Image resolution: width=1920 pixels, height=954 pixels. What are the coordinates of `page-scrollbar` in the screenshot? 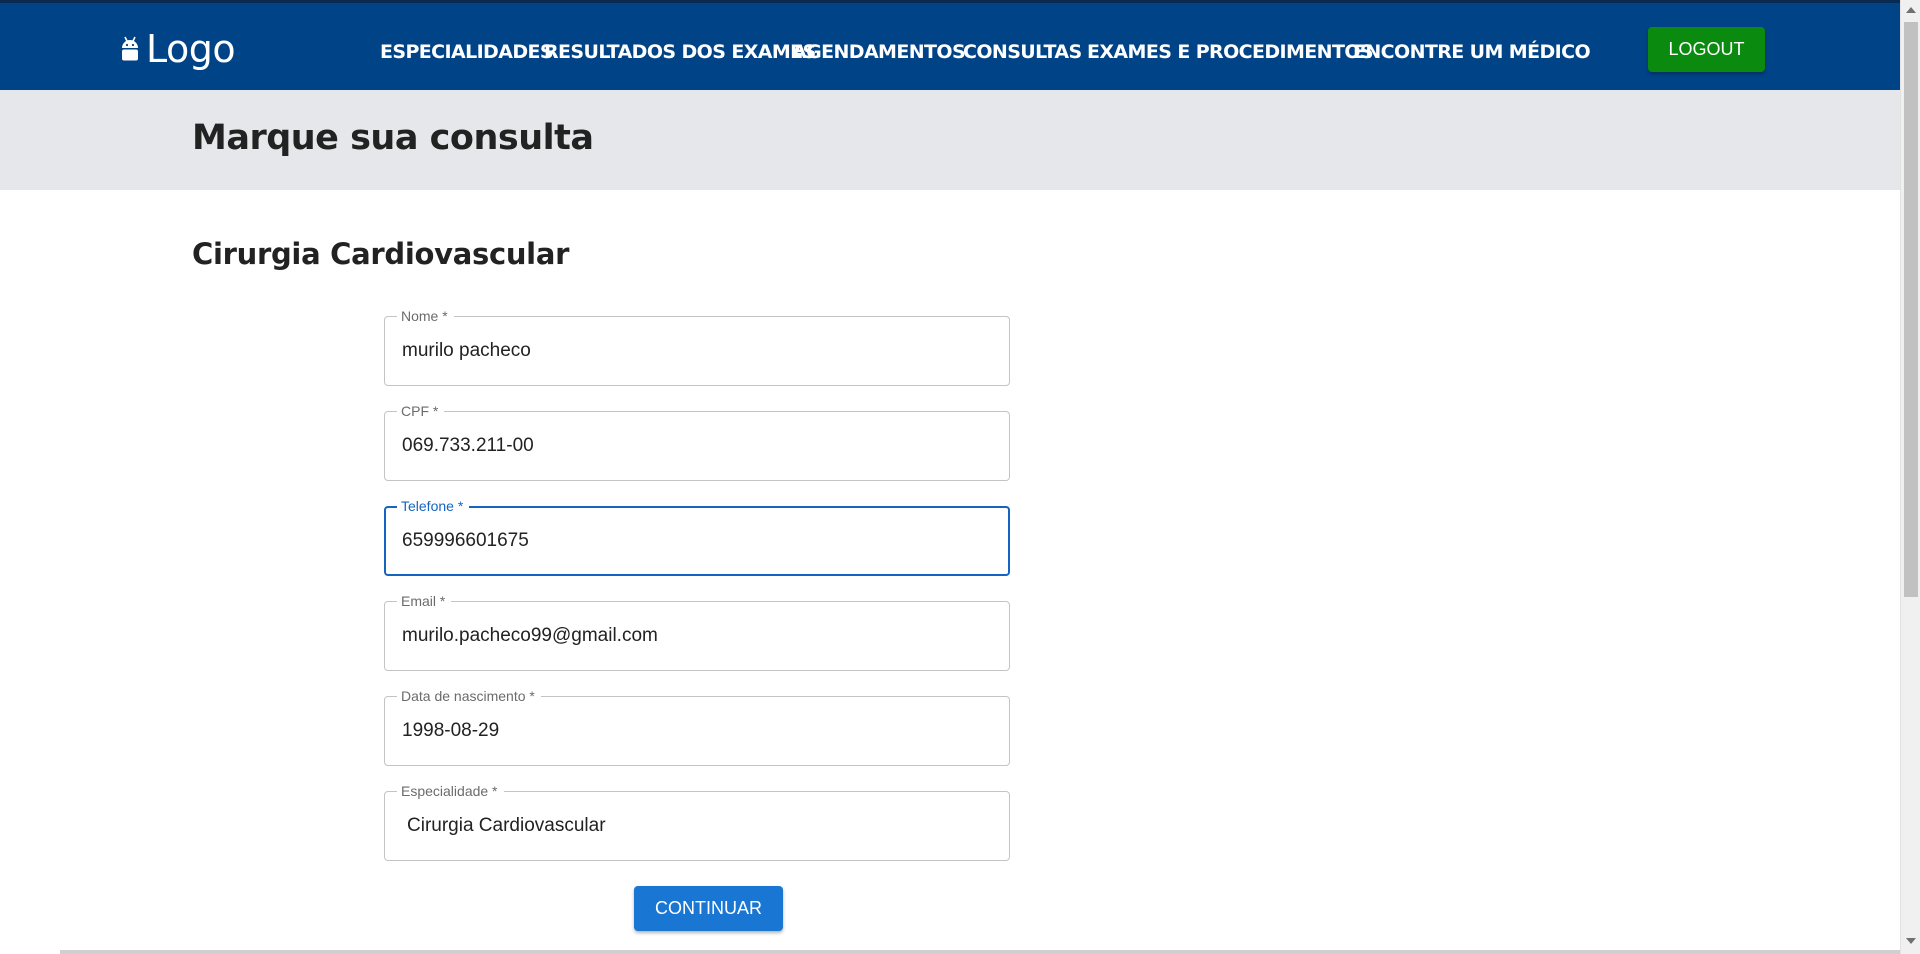 It's located at (1910, 477).